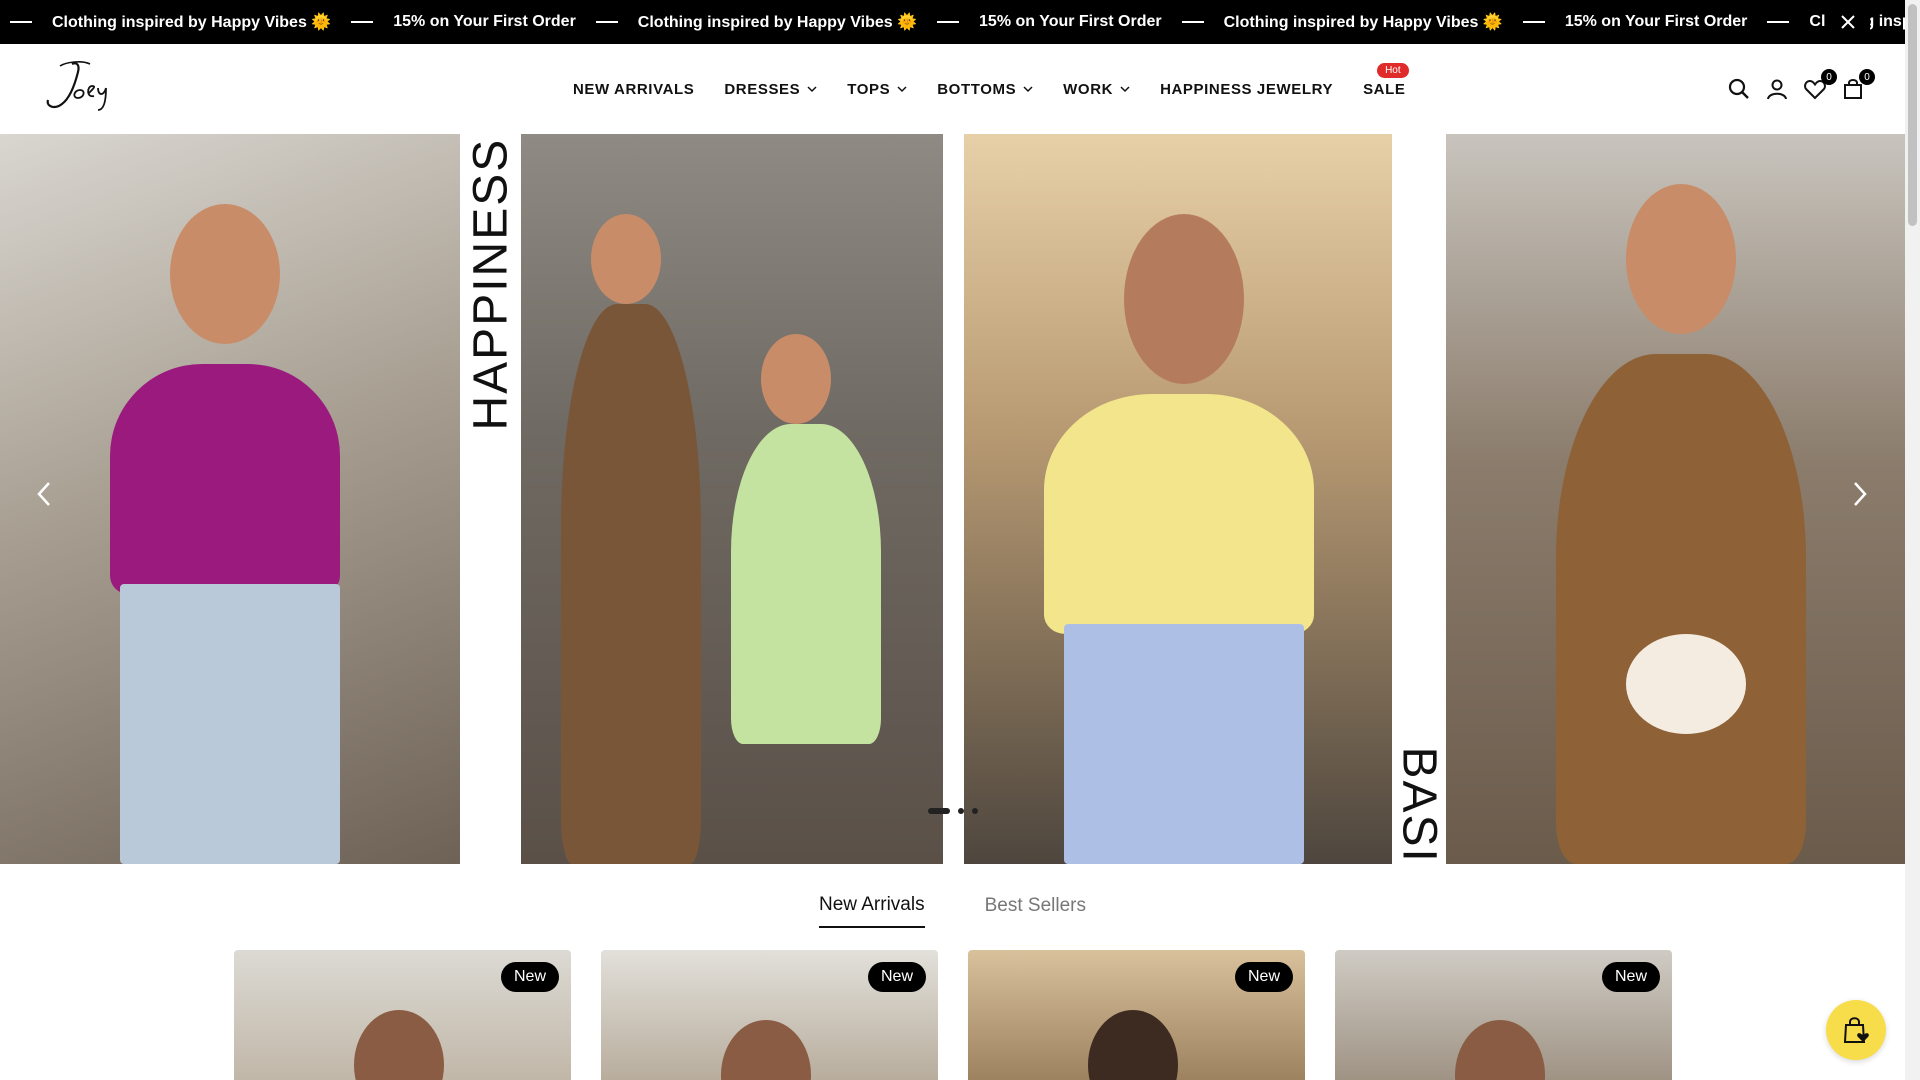 The image size is (1920, 1080). Describe the element at coordinates (1820, 85) in the screenshot. I see `wishlist-button: 0` at that location.